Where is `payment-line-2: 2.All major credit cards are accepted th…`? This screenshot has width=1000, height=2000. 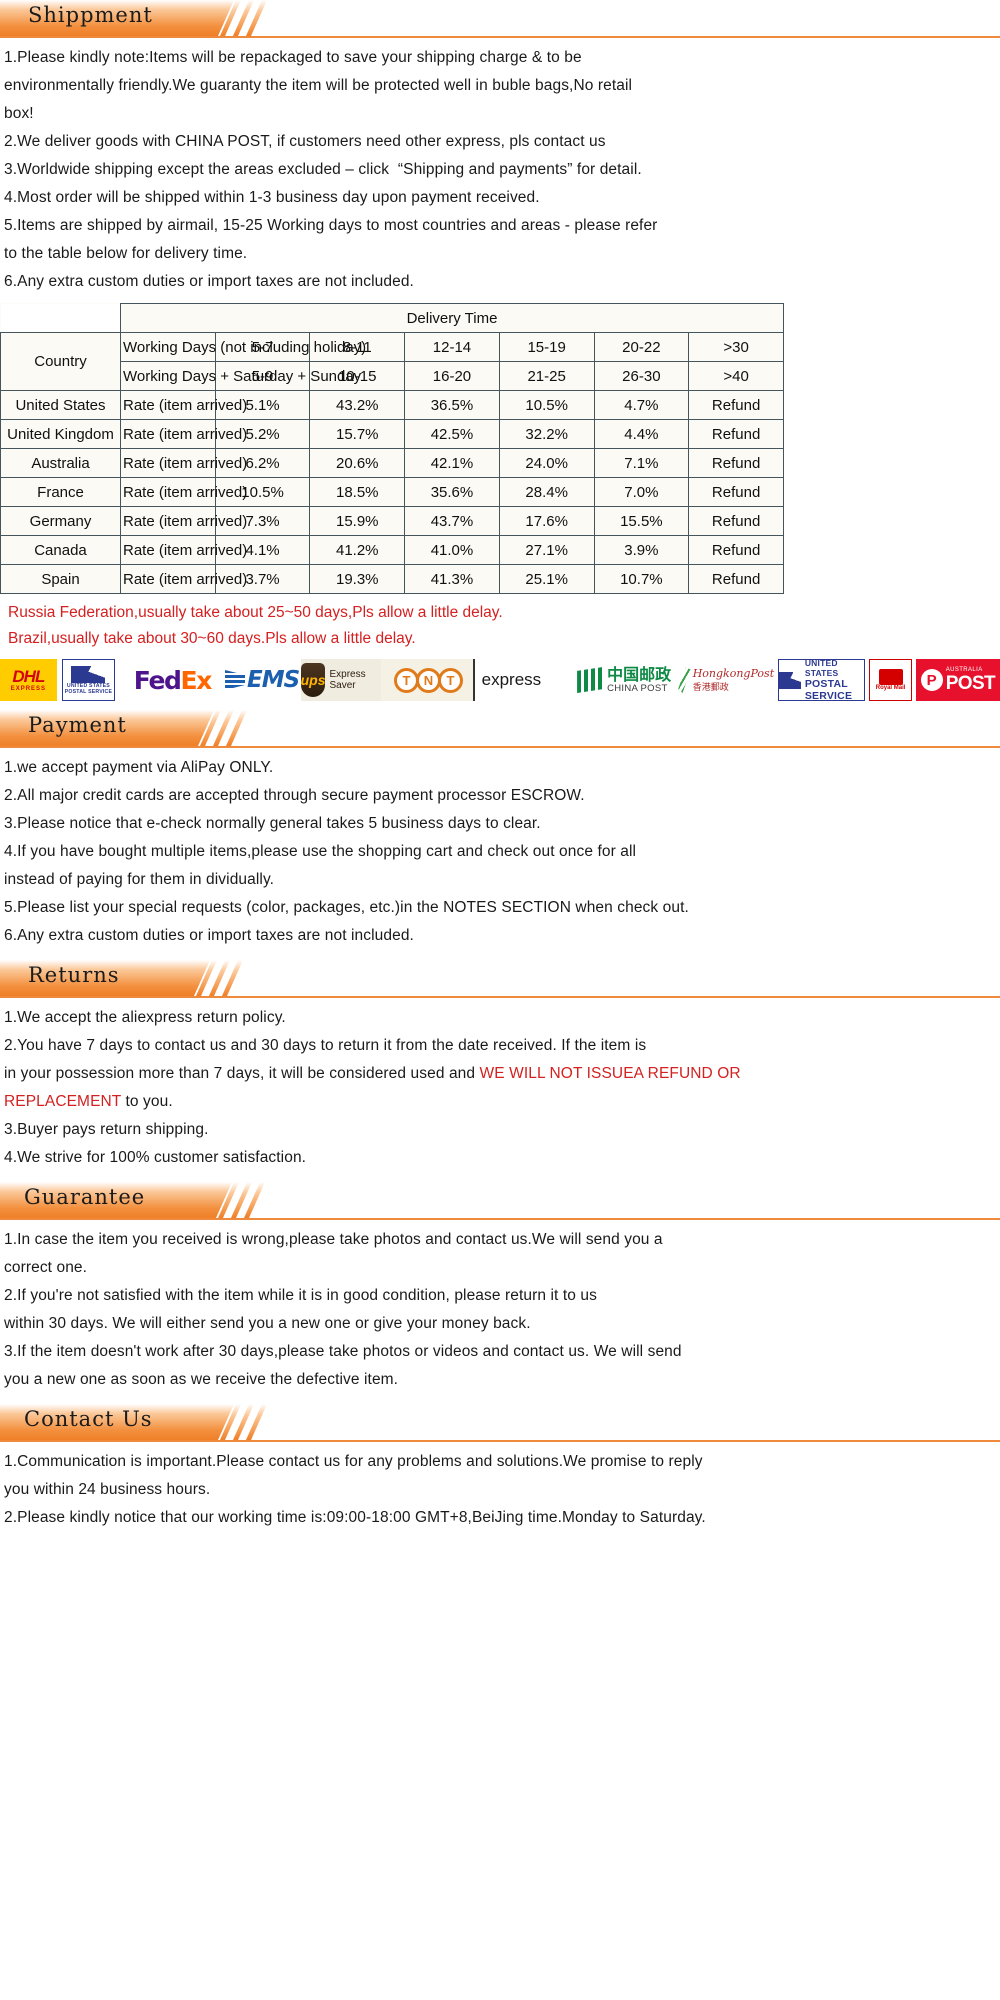 payment-line-2: 2.All major credit cards are accepted th… is located at coordinates (294, 795).